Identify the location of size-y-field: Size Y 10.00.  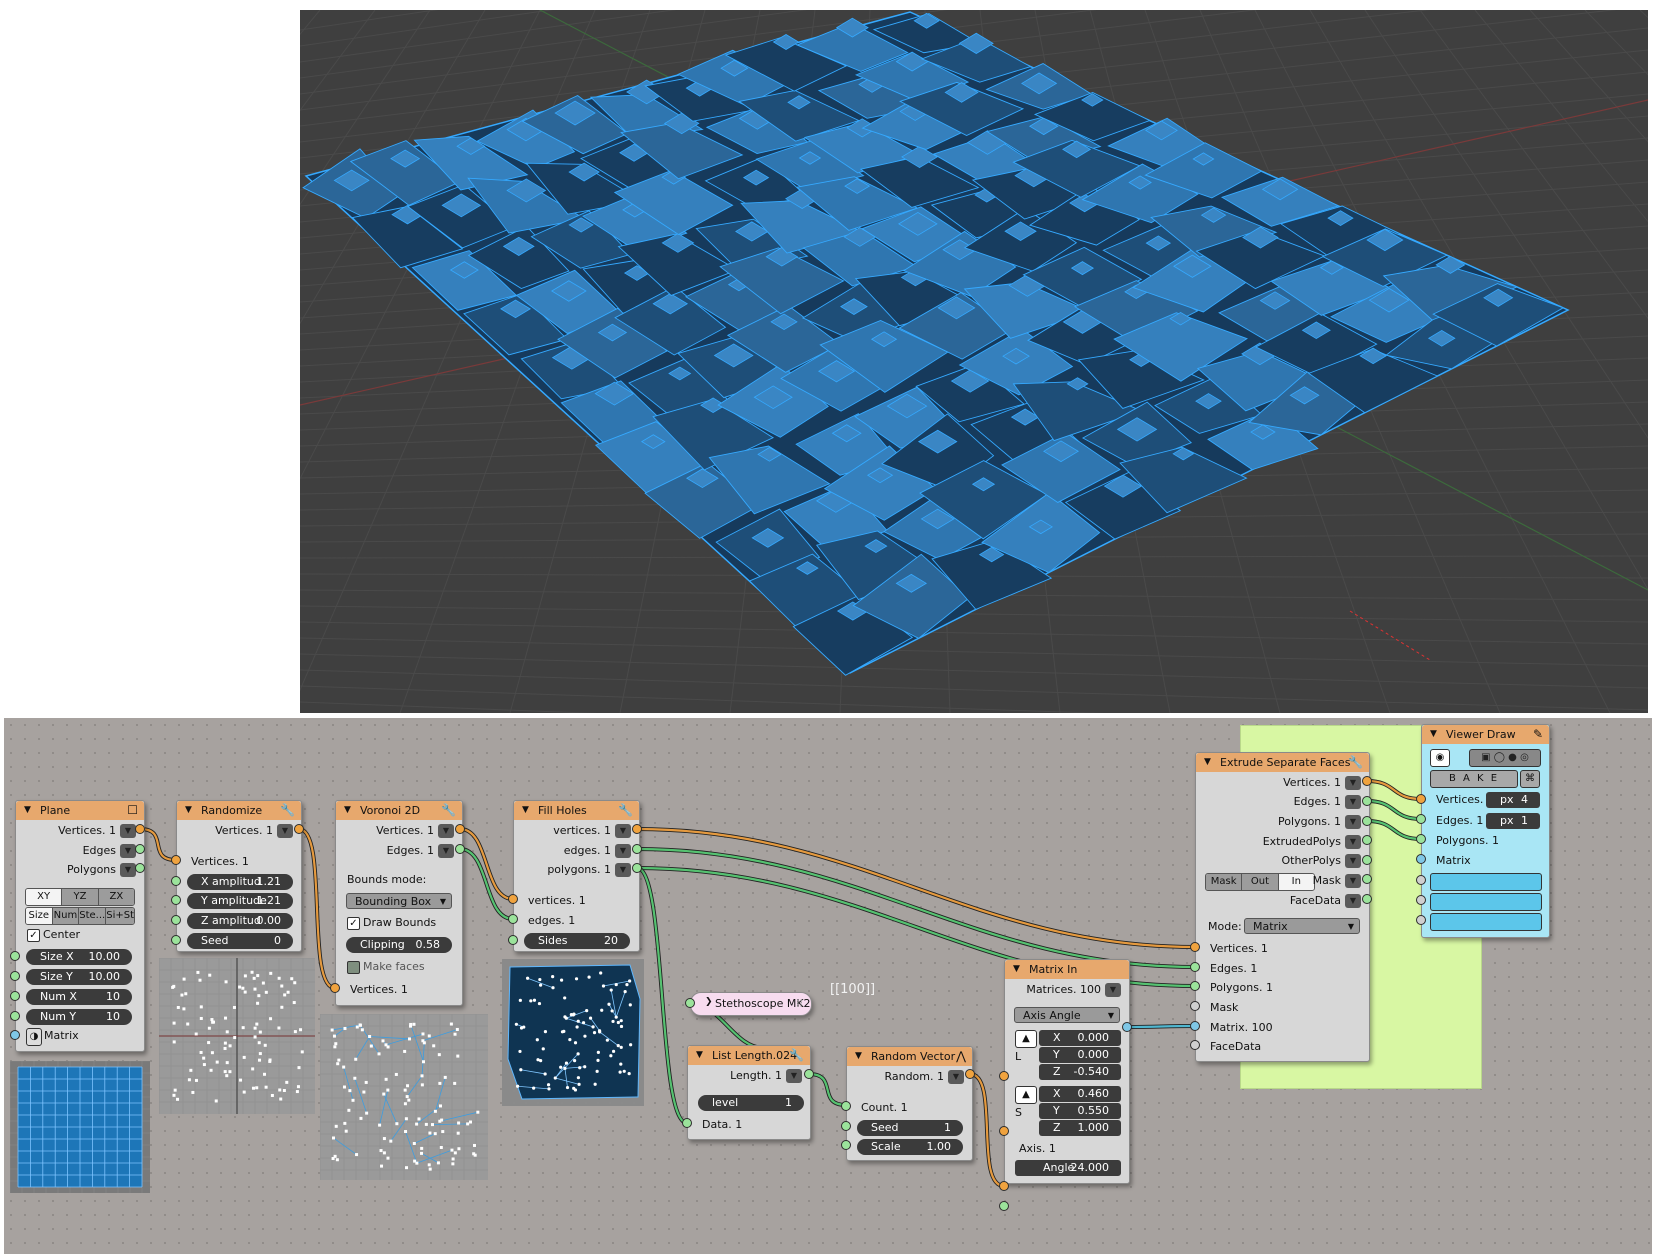
(79, 977).